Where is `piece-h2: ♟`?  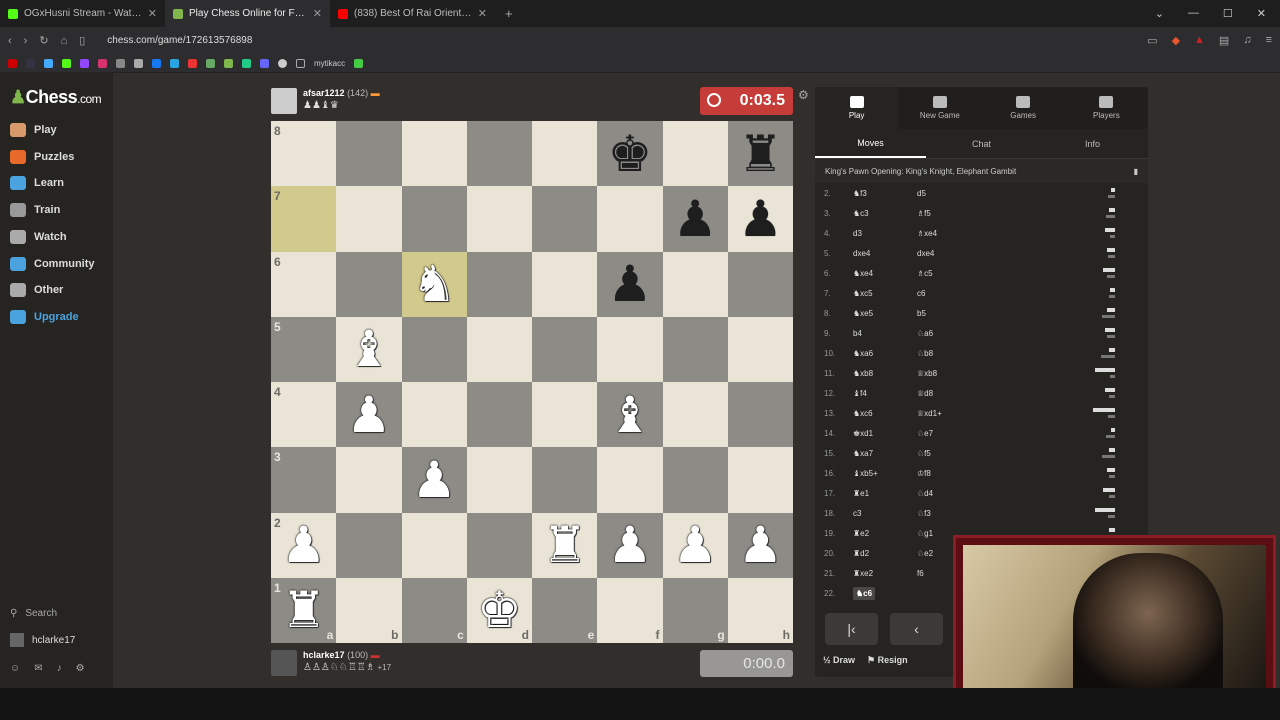
piece-h2: ♟ is located at coordinates (760, 545).